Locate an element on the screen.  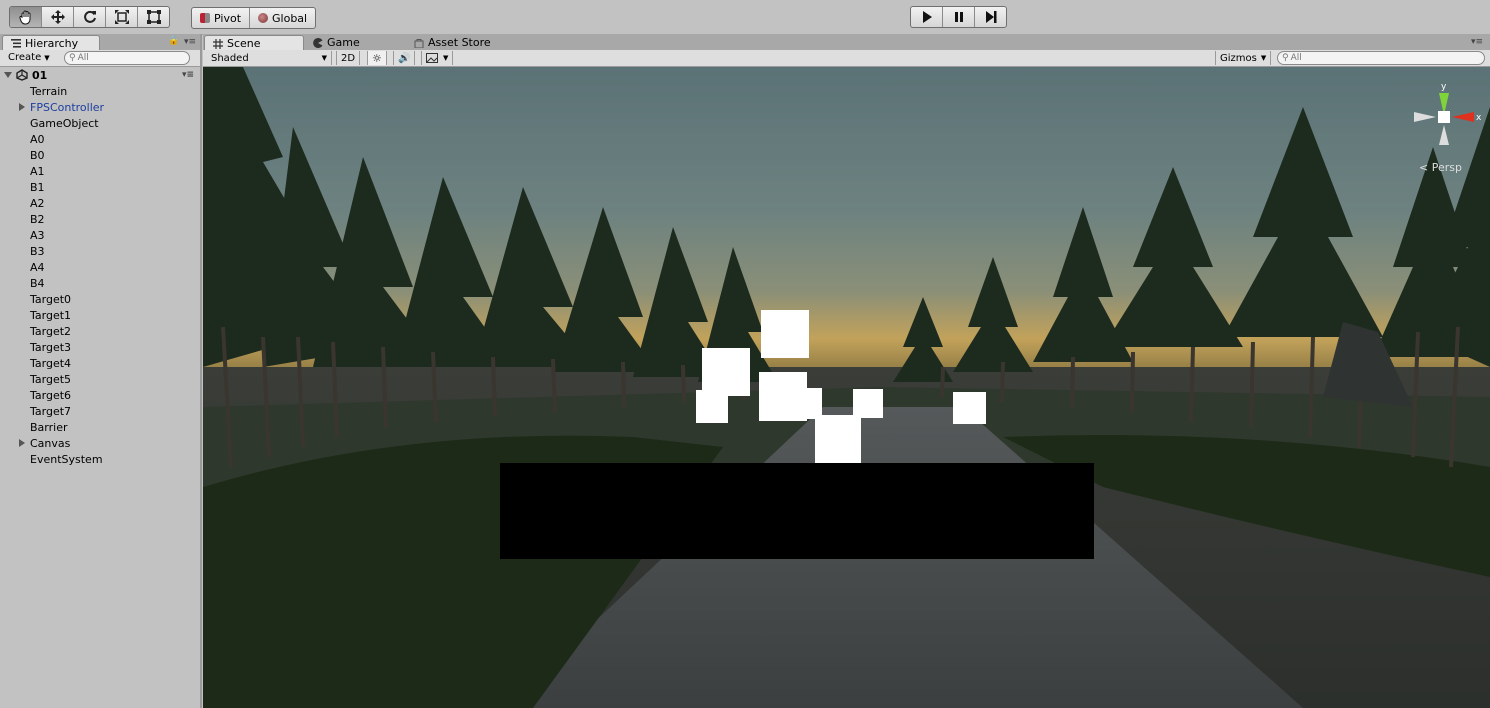
hierarchy-item-label: B0 is located at coordinates (37, 155).